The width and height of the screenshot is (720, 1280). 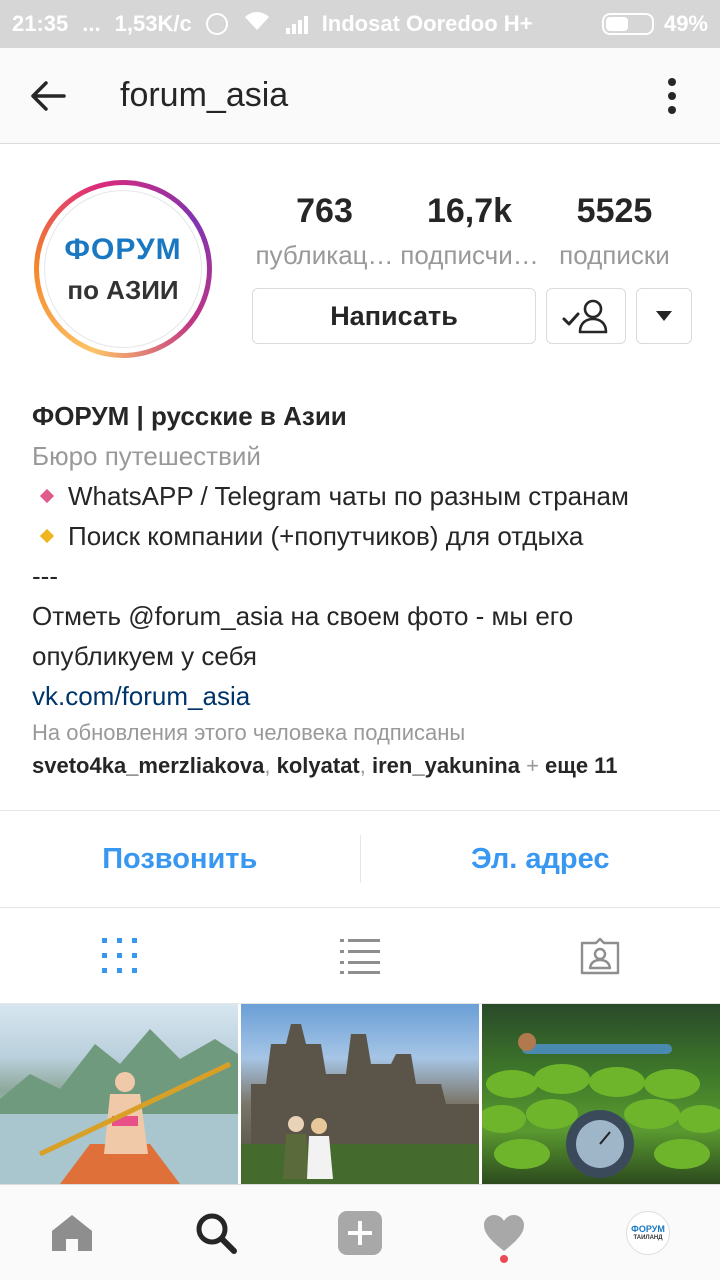 I want to click on search-icon, so click(x=216, y=1233).